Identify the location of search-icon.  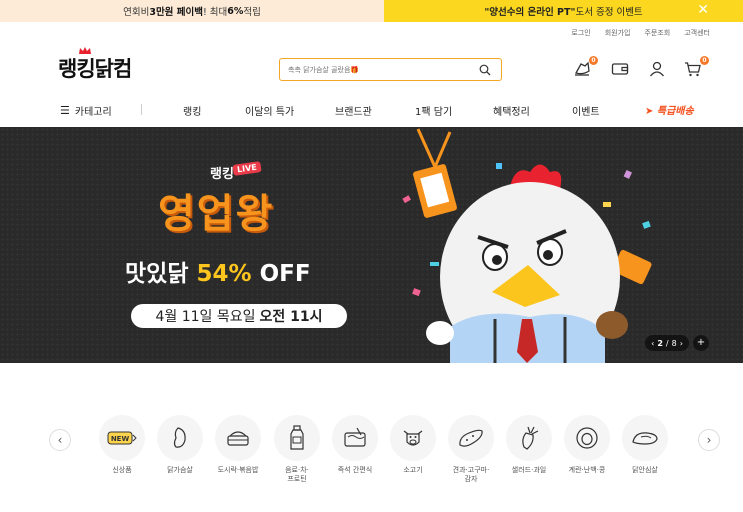
(485, 70).